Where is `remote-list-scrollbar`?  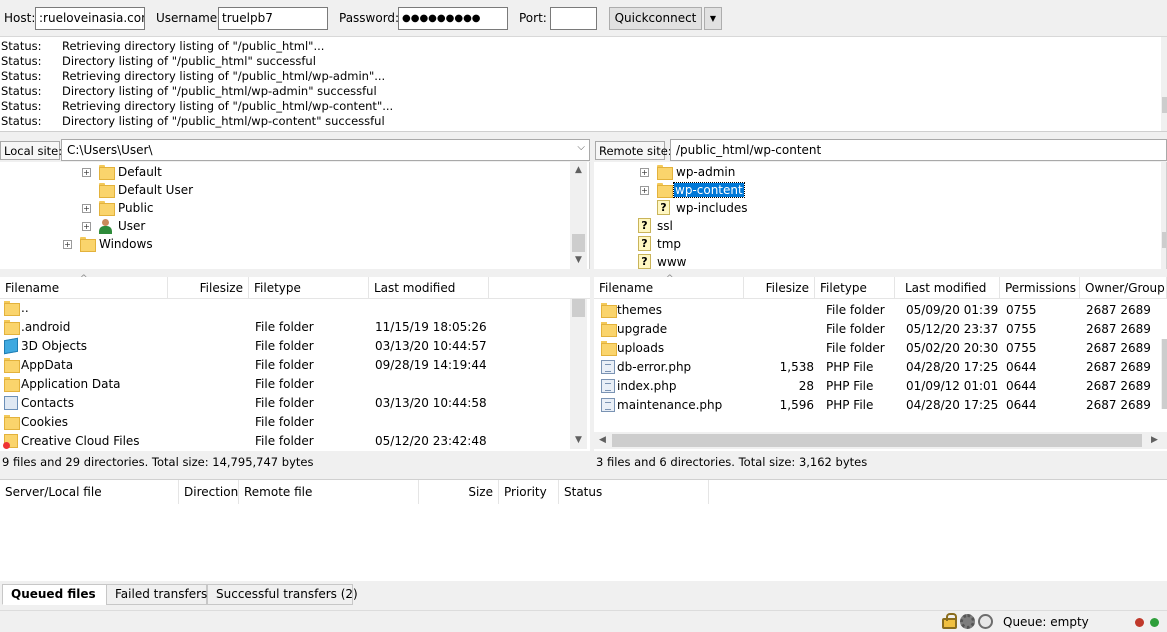
remote-list-scrollbar is located at coordinates (1164, 374).